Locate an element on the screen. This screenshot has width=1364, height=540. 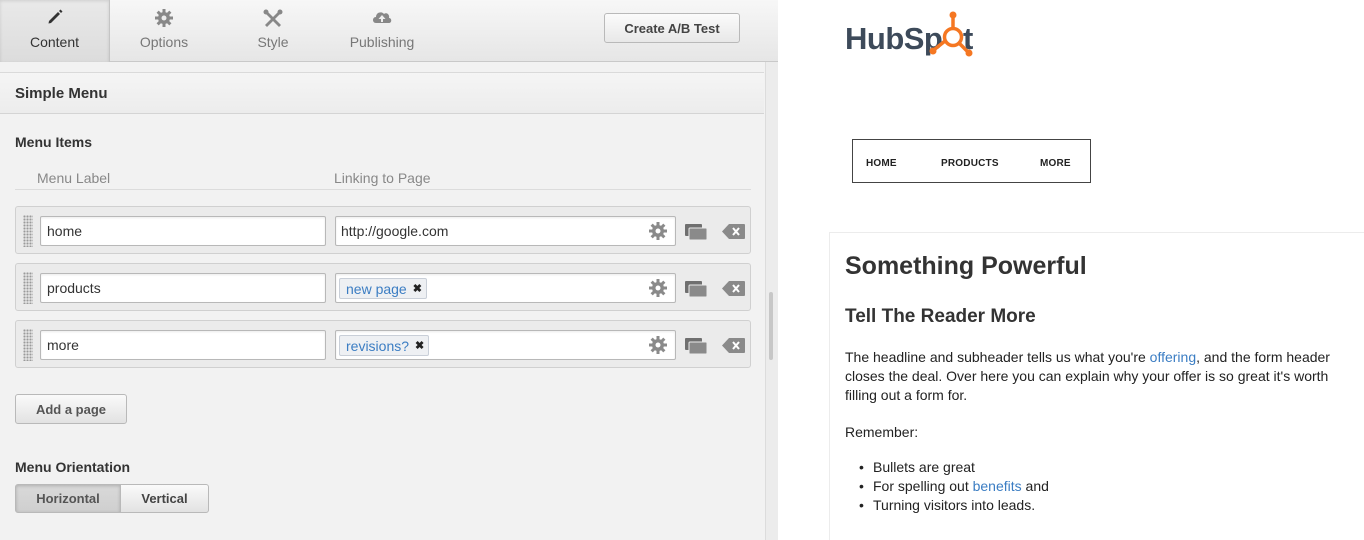
preview-nav-products: PRODUCTS is located at coordinates (970, 163).